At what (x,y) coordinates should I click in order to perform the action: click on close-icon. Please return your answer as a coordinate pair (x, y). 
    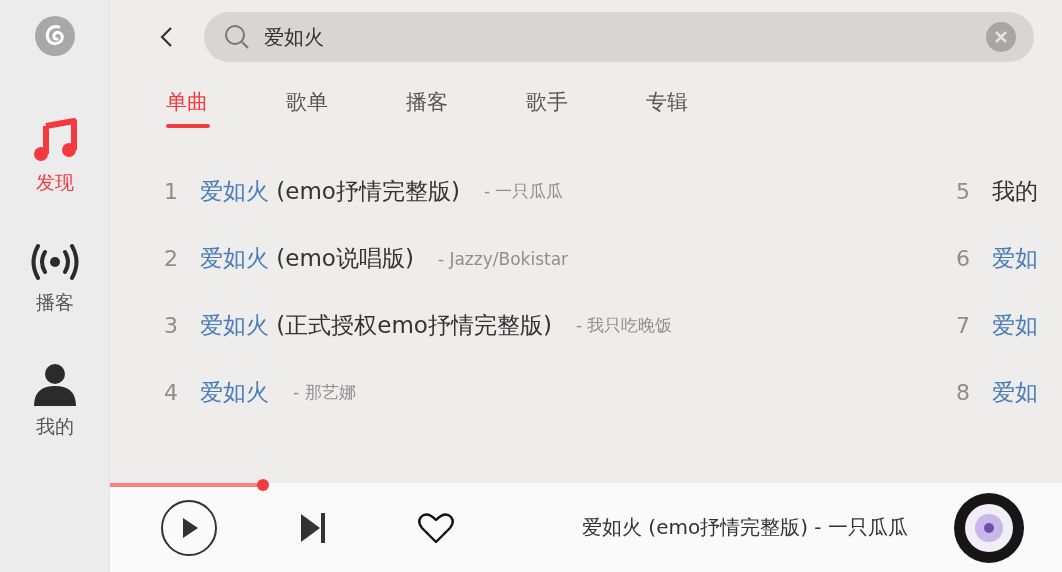
    Looking at the image, I should click on (1001, 37).